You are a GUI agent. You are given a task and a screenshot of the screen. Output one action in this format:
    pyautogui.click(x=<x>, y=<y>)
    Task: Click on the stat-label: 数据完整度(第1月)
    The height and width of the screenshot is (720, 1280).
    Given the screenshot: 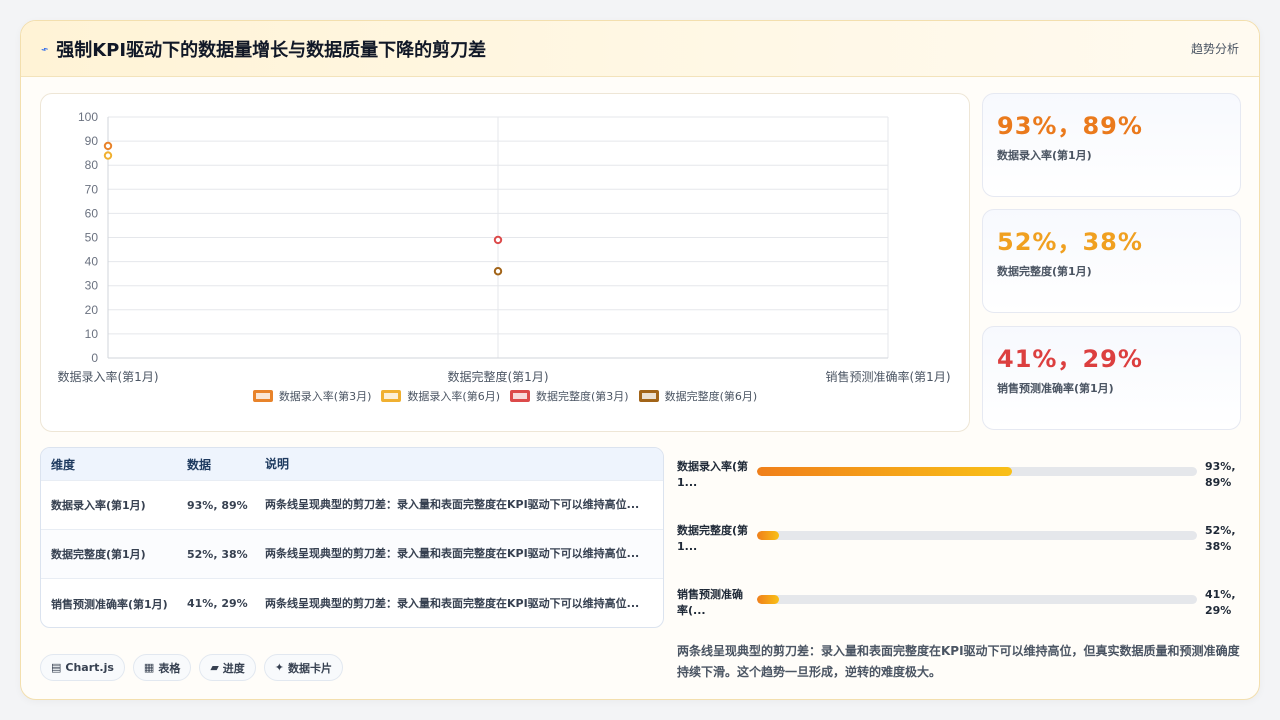 What is the action you would take?
    pyautogui.click(x=1044, y=271)
    